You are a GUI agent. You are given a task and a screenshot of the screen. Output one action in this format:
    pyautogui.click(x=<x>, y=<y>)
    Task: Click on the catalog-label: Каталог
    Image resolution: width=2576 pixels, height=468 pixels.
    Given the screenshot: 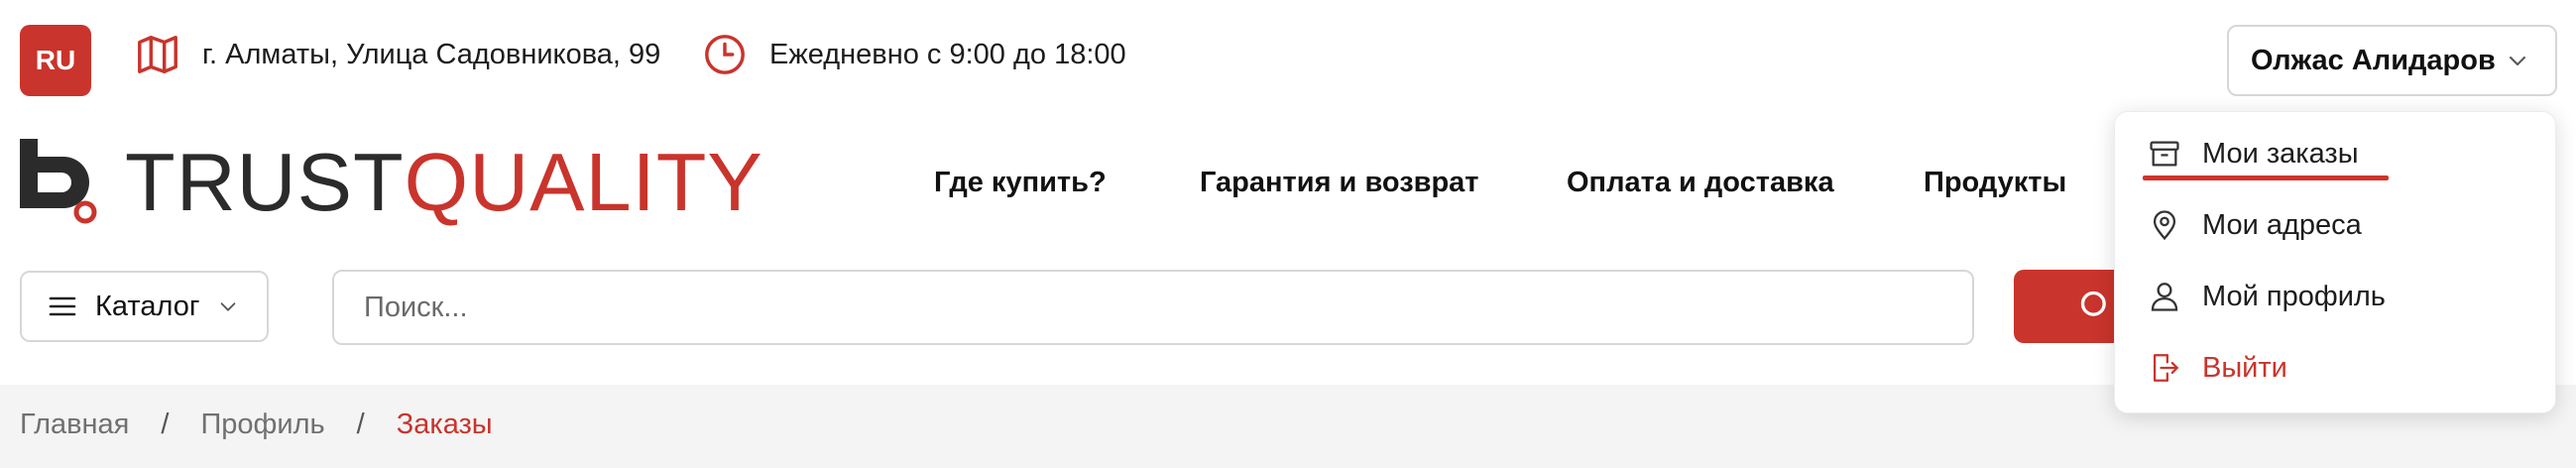 What is the action you would take?
    pyautogui.click(x=147, y=306)
    